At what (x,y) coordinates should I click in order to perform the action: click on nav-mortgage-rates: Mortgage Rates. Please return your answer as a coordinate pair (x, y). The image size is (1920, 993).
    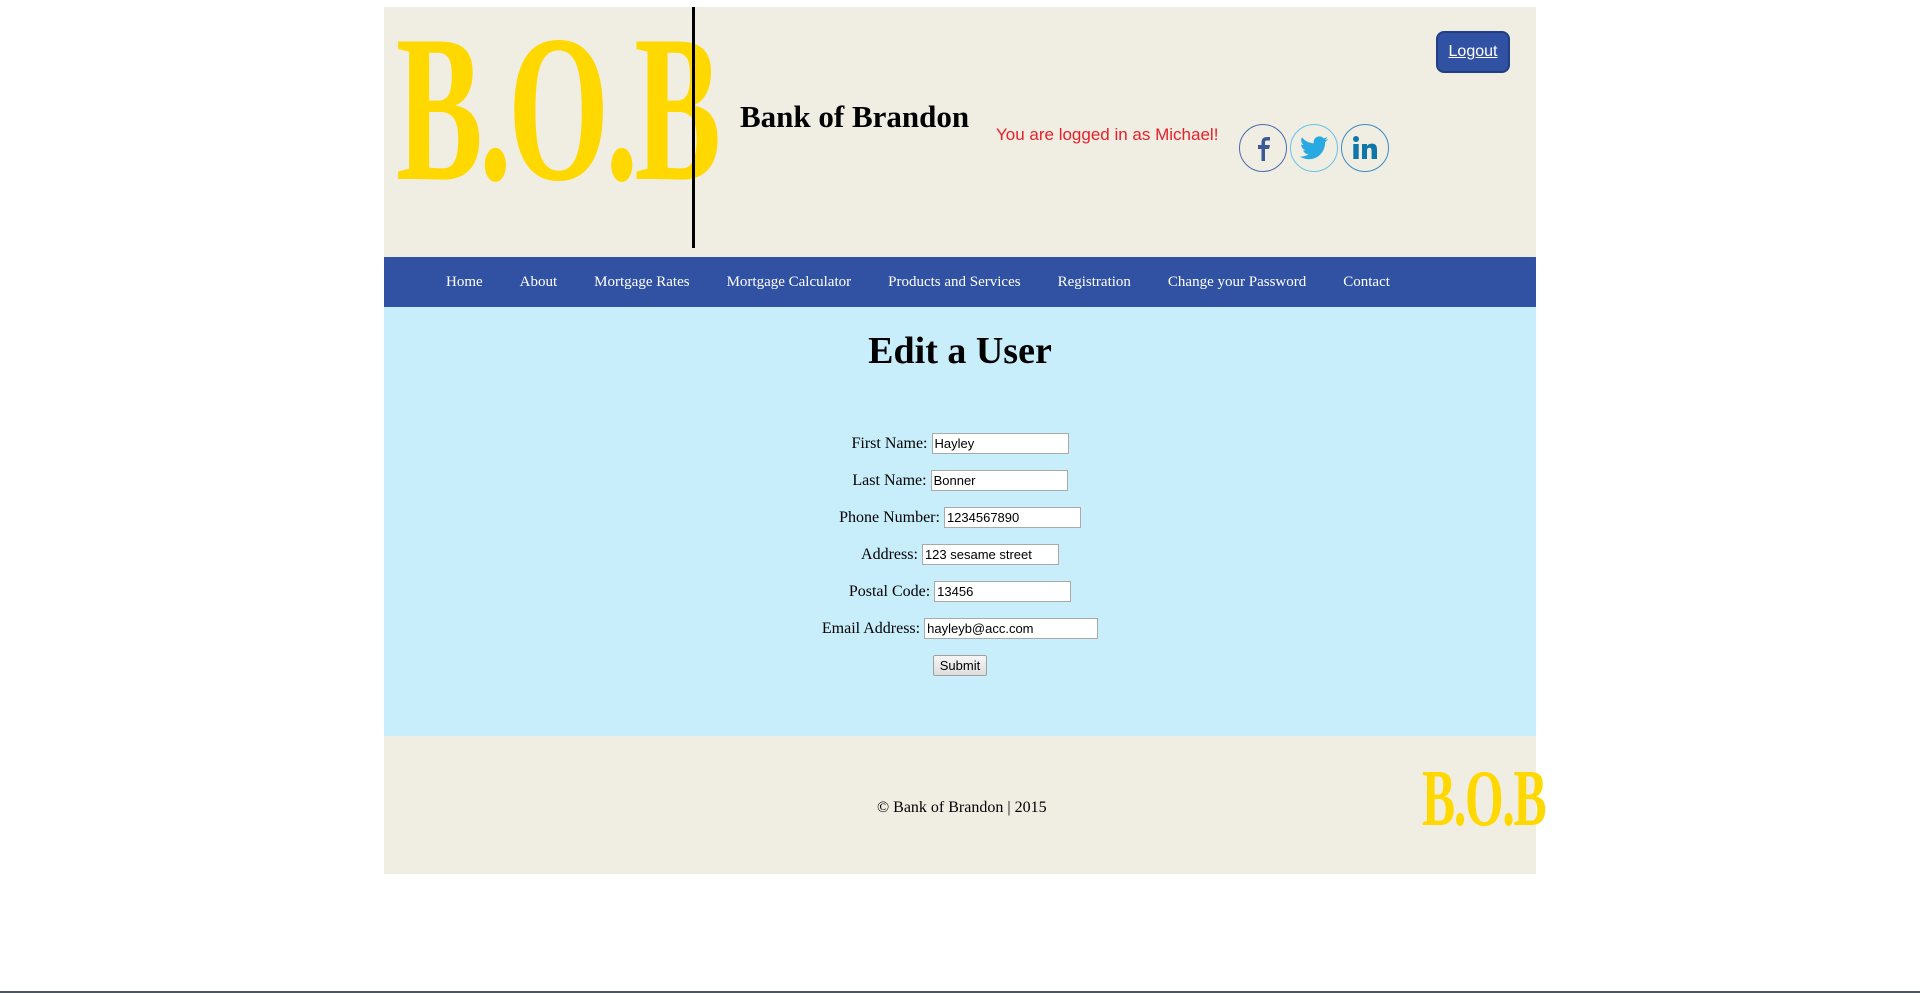
    Looking at the image, I should click on (641, 282).